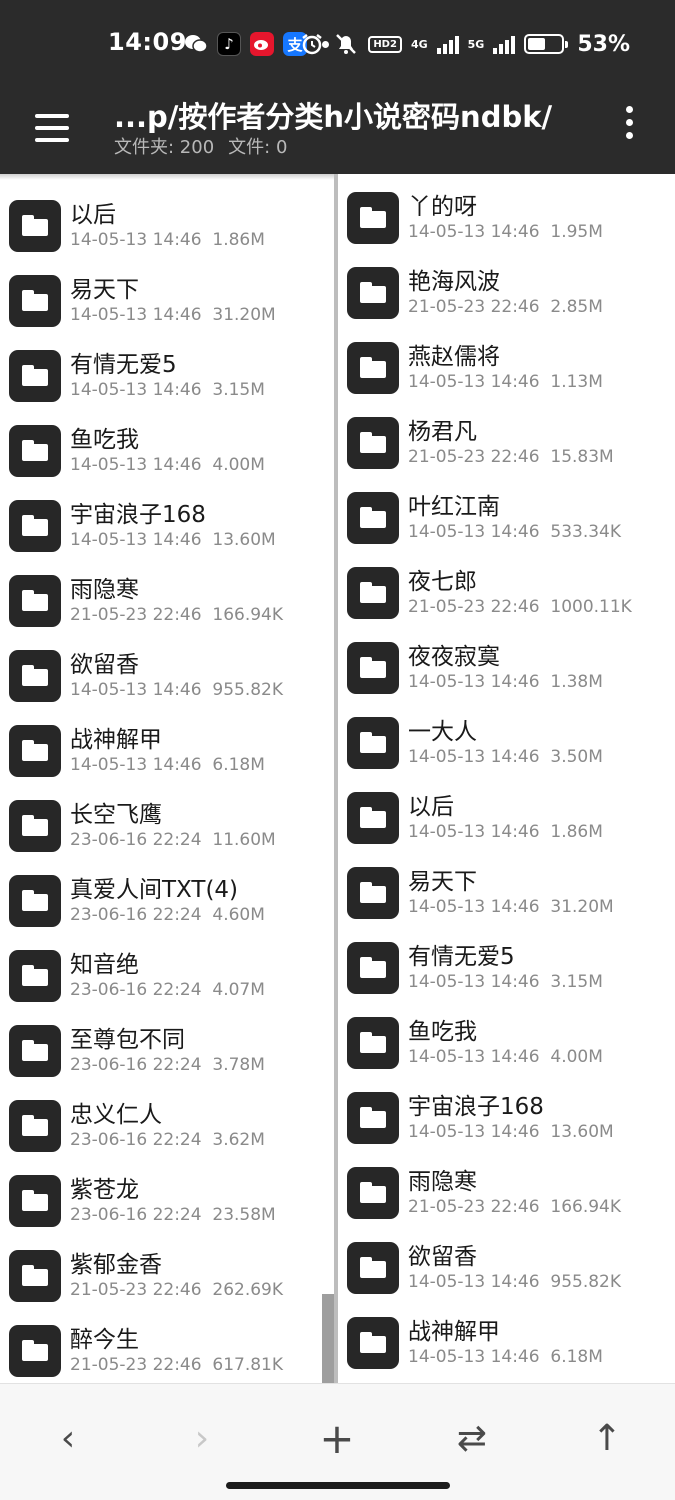 The image size is (675, 1500). I want to click on file-list-item: 至尊包不同 23-06-16 22:24 3.78M, so click(167, 1056).